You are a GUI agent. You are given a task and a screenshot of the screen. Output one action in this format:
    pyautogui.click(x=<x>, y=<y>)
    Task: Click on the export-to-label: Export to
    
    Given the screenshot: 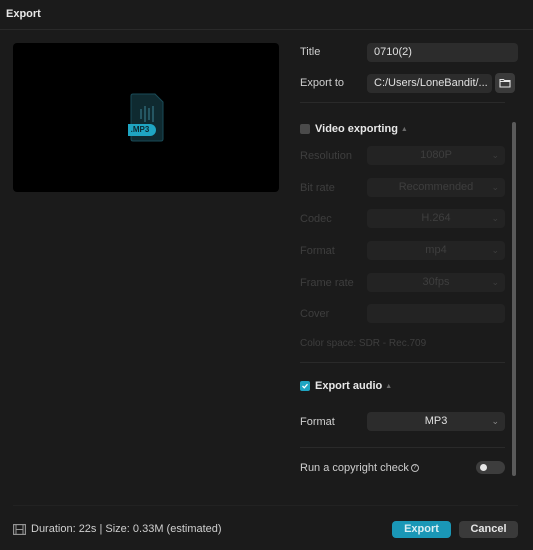 What is the action you would take?
    pyautogui.click(x=322, y=83)
    